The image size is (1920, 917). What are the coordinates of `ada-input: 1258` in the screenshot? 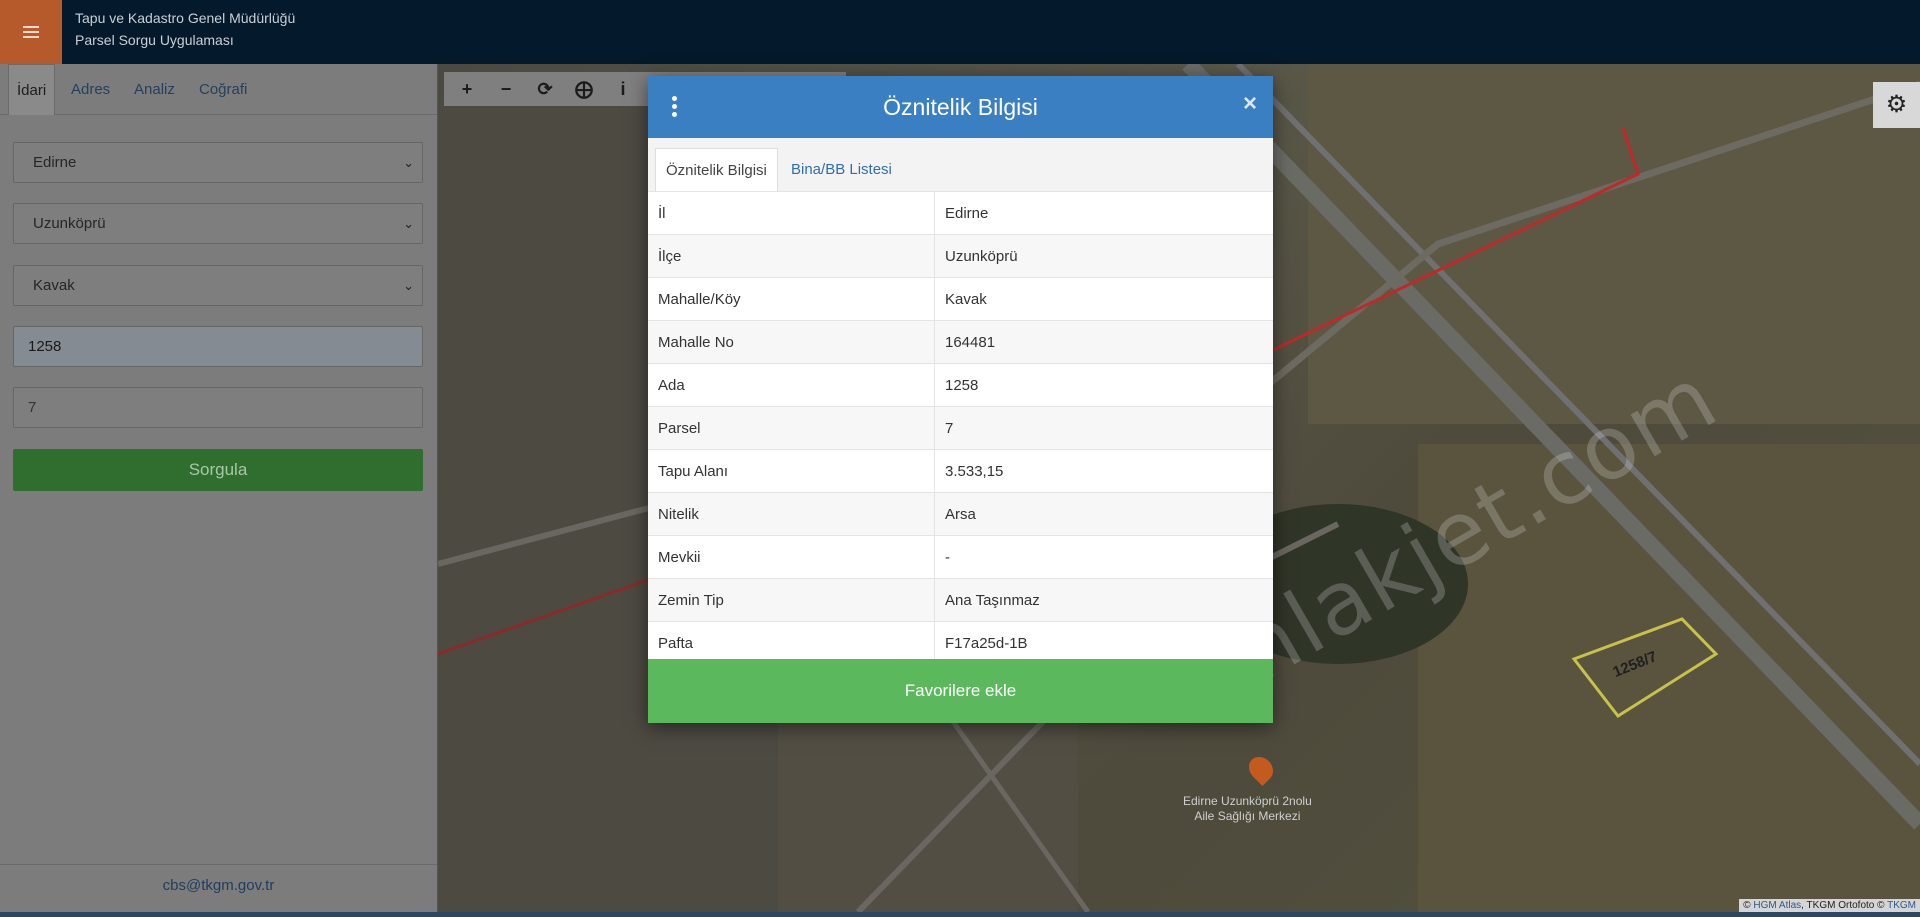 It's located at (218, 346).